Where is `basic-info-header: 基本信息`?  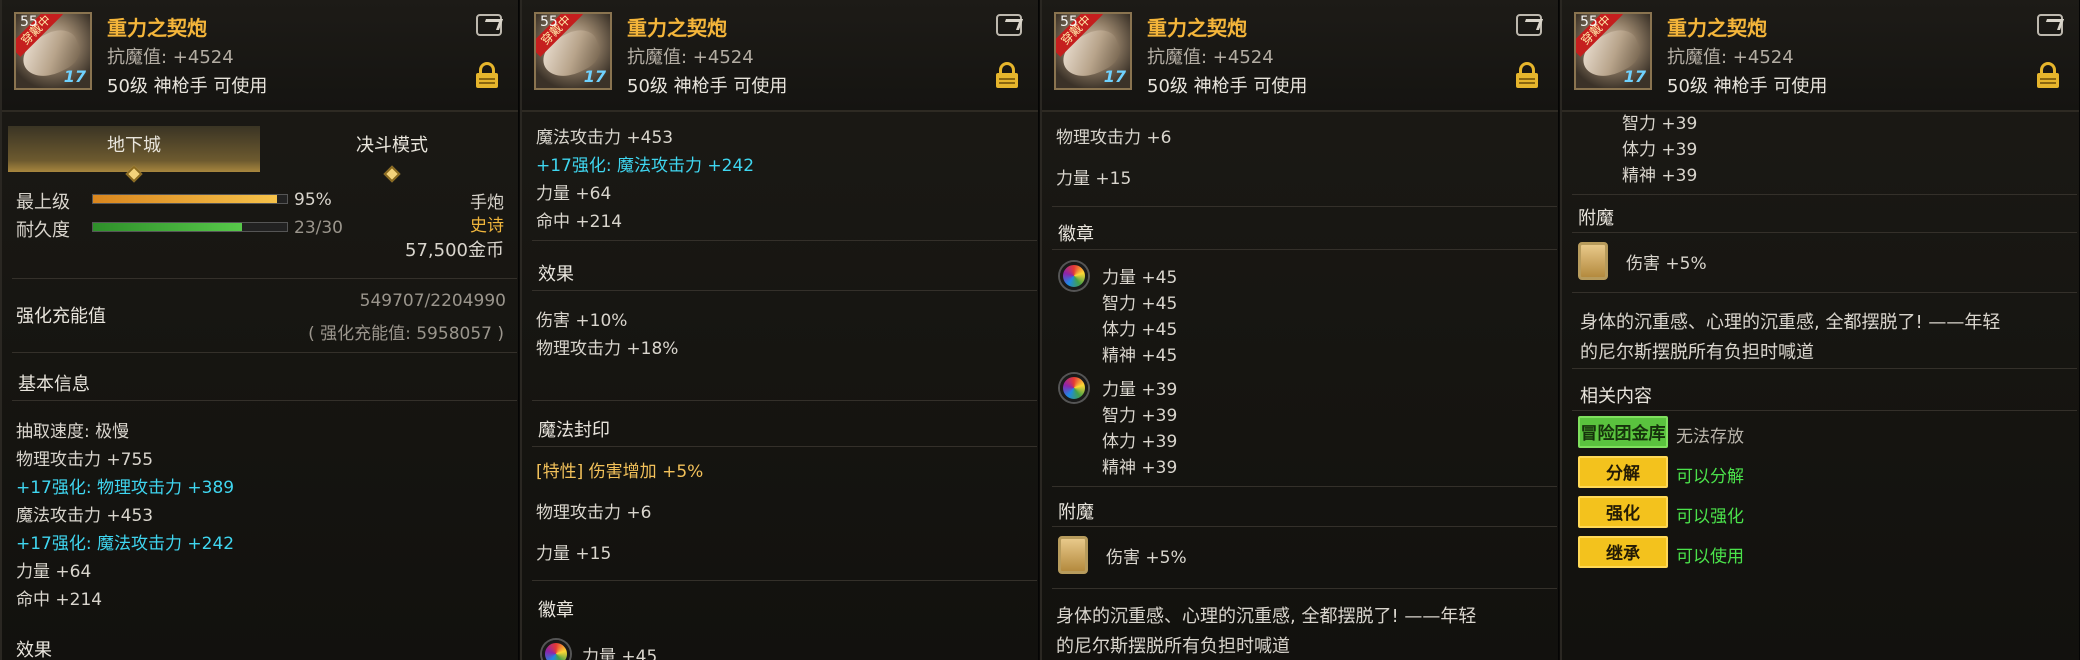 basic-info-header: 基本信息 is located at coordinates (54, 384).